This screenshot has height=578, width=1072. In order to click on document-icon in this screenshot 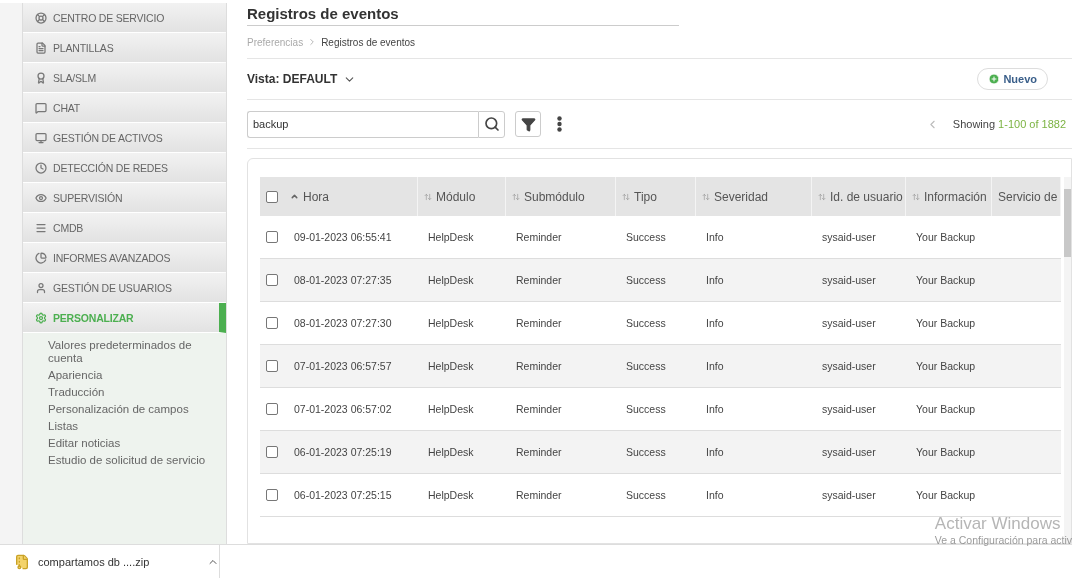, I will do `click(41, 47)`.